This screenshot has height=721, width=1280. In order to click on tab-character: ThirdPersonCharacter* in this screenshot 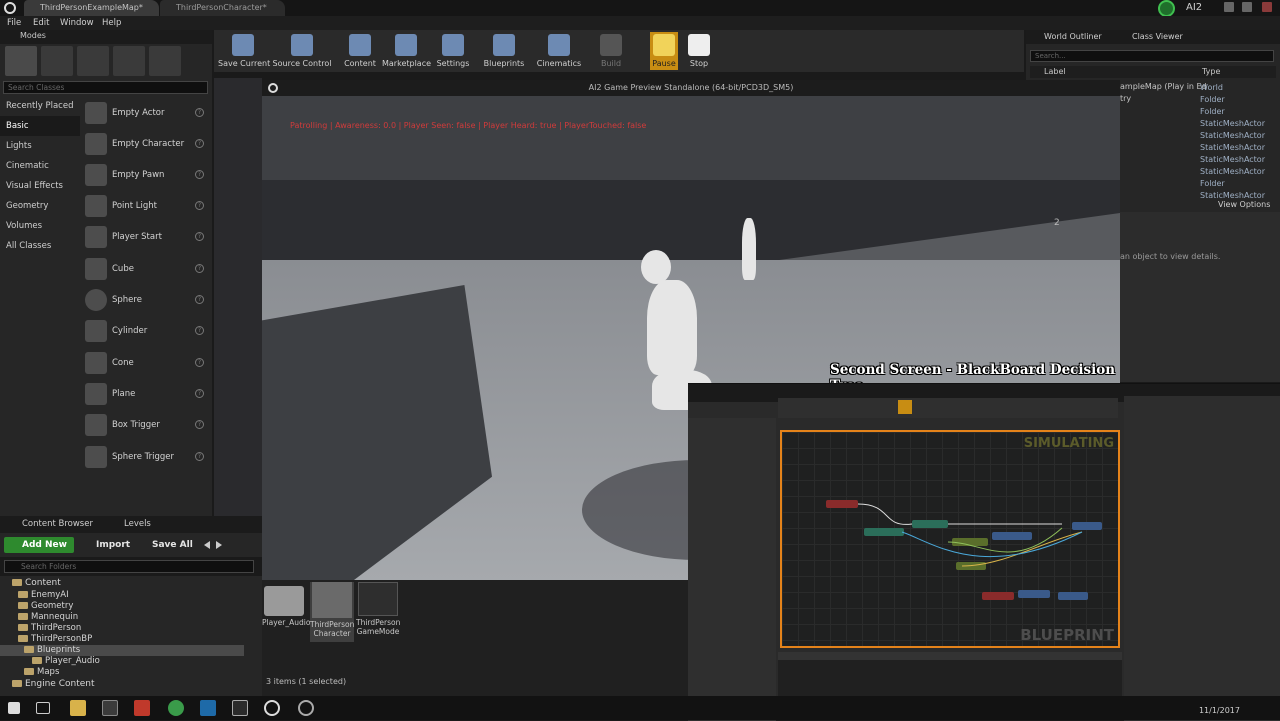, I will do `click(222, 8)`.